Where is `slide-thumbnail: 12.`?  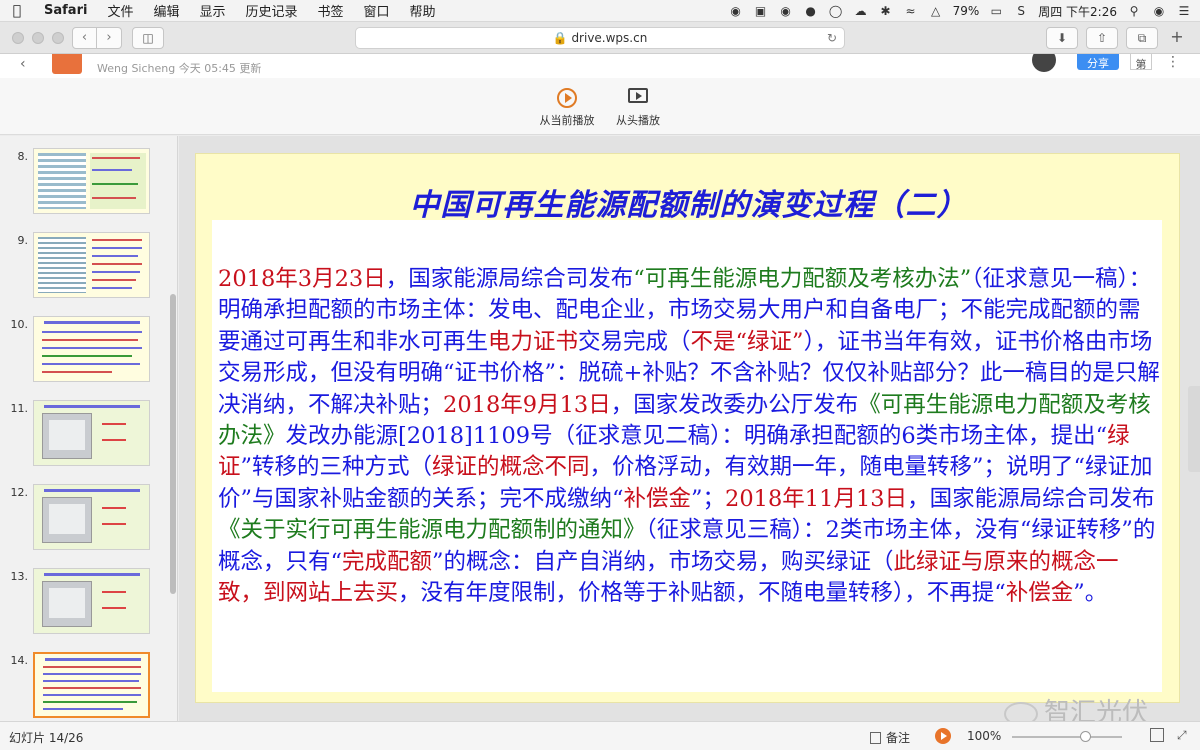 slide-thumbnail: 12. is located at coordinates (85, 519).